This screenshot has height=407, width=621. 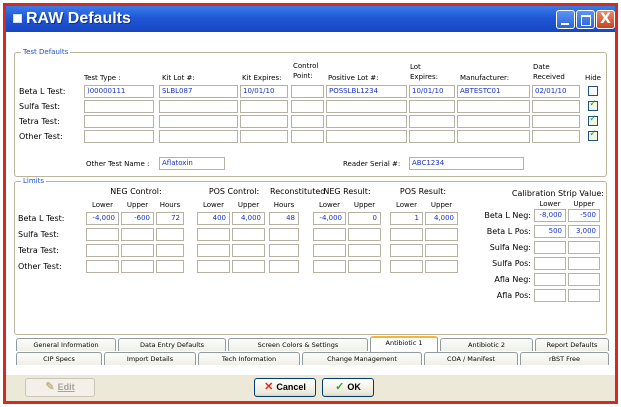 I want to click on limits-negres-lower-field: -4,000, so click(x=329, y=218).